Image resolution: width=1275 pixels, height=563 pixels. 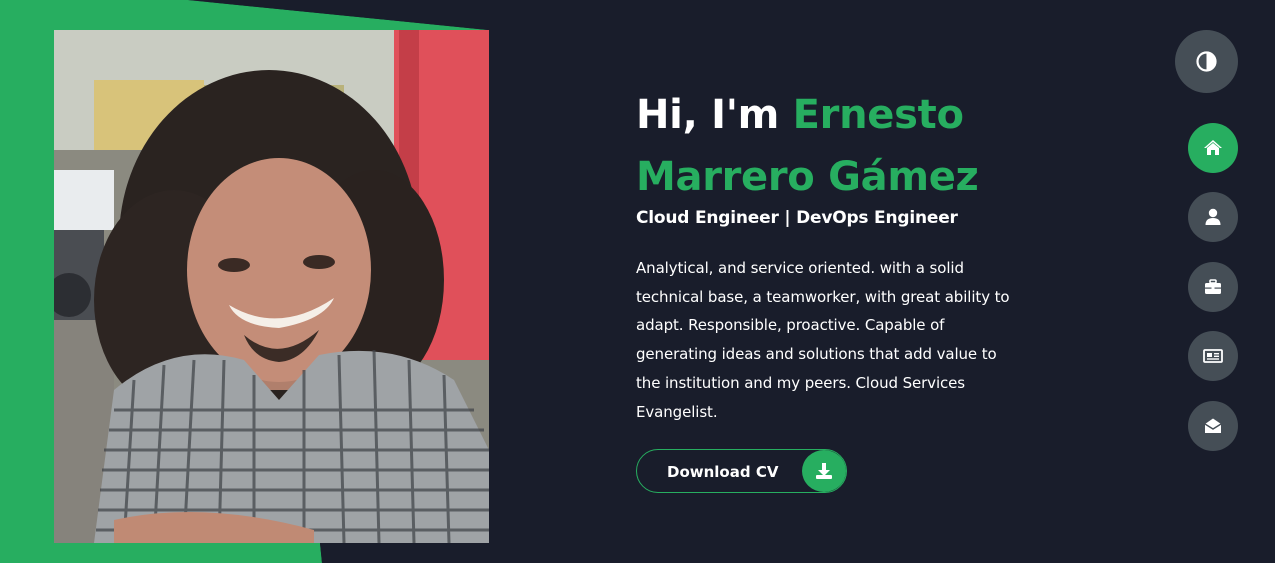 What do you see at coordinates (836, 146) in the screenshot?
I see `page-title: Hi, I'm Ernesto Marrero Gámez` at bounding box center [836, 146].